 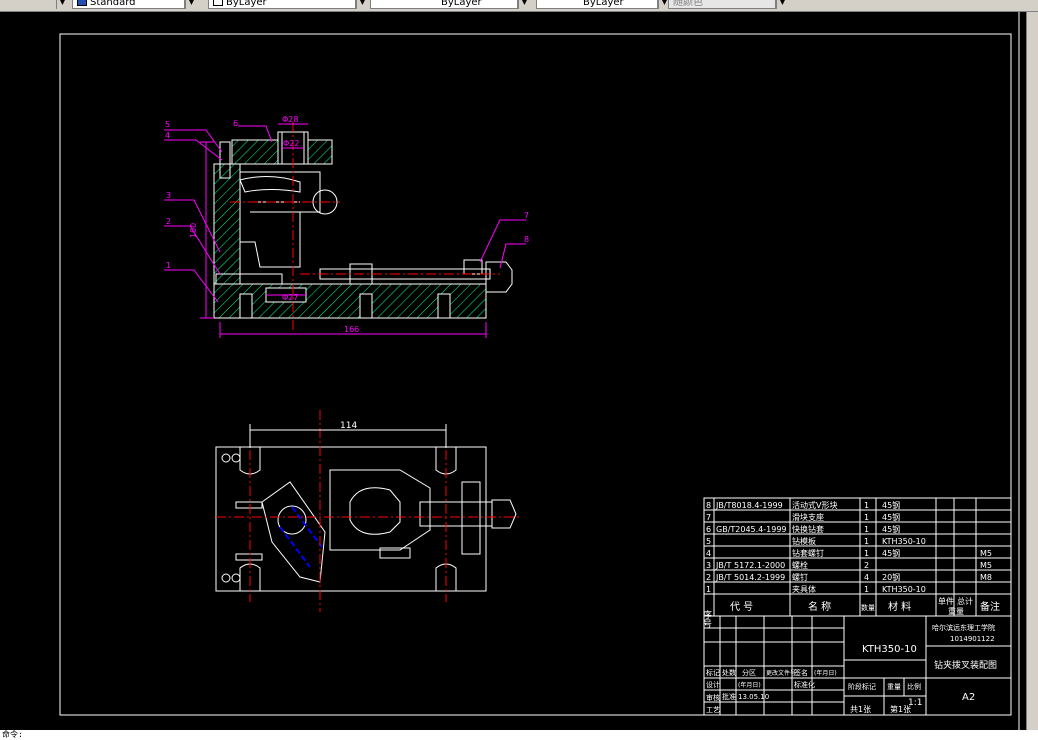 What do you see at coordinates (444, 4) in the screenshot?
I see `linetype-select: ByLayer` at bounding box center [444, 4].